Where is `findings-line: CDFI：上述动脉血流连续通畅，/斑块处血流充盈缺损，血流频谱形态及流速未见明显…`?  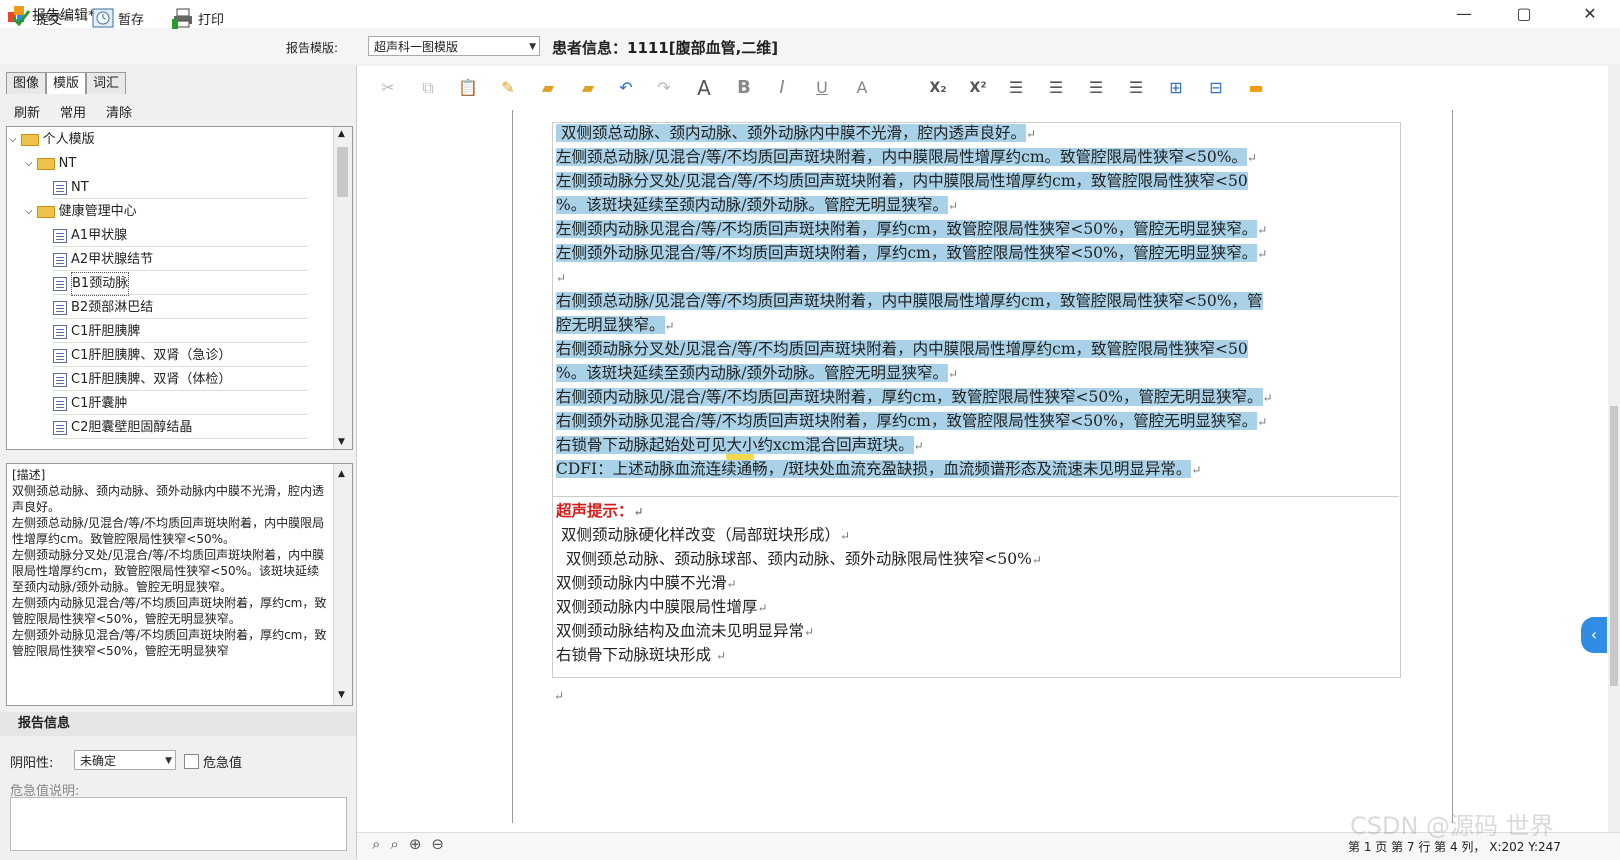
findings-line: CDFI：上述动脉血流连续通畅，/斑块处血流充盈缺损，血流频谱形态及流速未见明显… is located at coordinates (878, 469).